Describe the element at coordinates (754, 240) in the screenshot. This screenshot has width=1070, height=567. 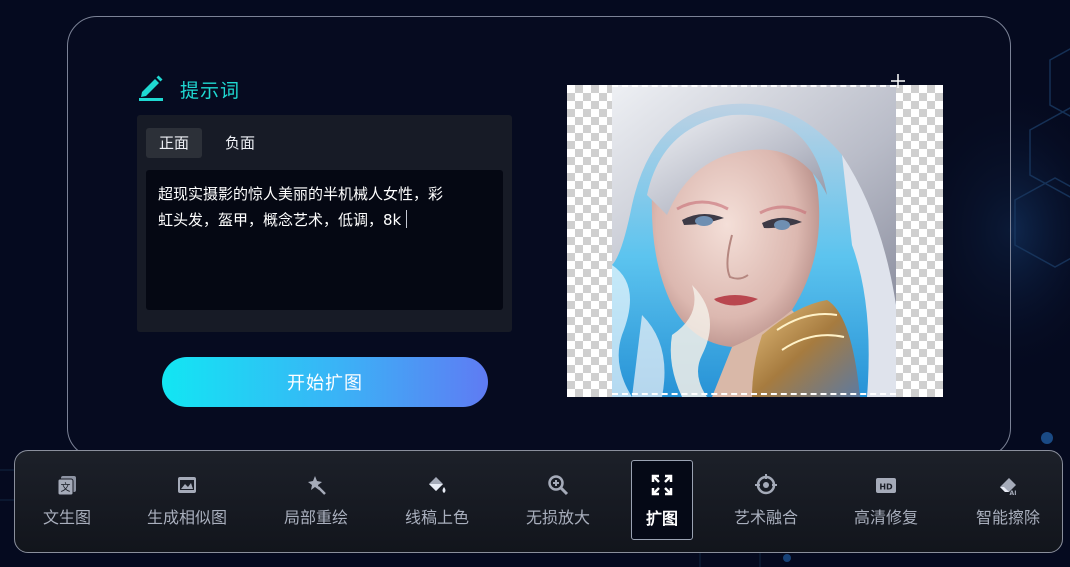
I see `crop-boundary` at that location.